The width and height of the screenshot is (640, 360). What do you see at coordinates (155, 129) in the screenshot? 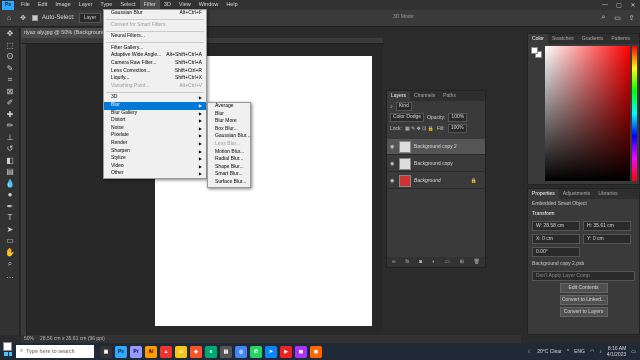
I see `menu-item-noise: Noise ▶` at bounding box center [155, 129].